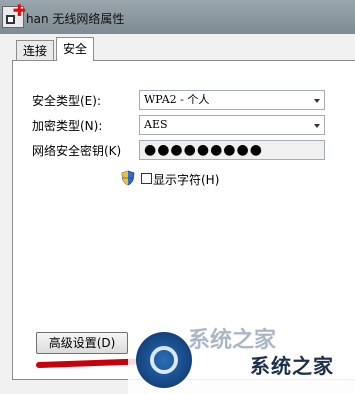 Image resolution: width=355 pixels, height=394 pixels. What do you see at coordinates (66, 101) in the screenshot?
I see `security-type-label: 安全类型(E):` at bounding box center [66, 101].